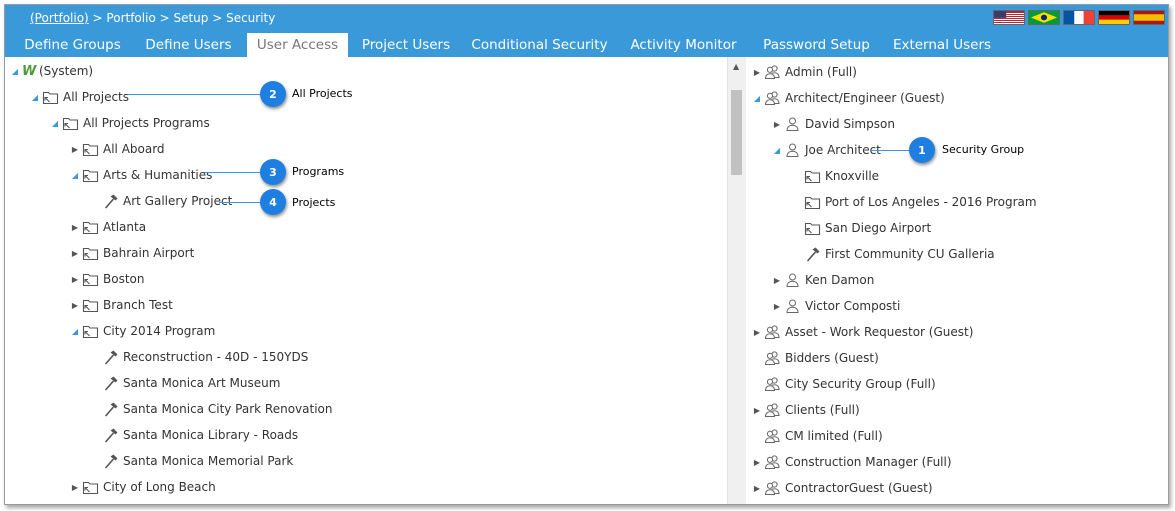  I want to click on security-group-tree-node: CM limited (Full), so click(818, 436).